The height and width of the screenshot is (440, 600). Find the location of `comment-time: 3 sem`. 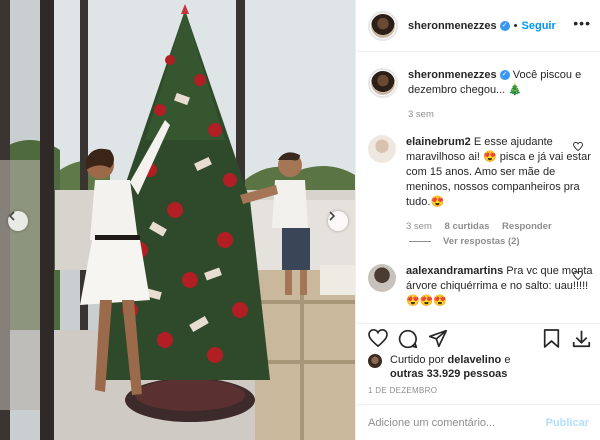

comment-time: 3 sem is located at coordinates (419, 226).